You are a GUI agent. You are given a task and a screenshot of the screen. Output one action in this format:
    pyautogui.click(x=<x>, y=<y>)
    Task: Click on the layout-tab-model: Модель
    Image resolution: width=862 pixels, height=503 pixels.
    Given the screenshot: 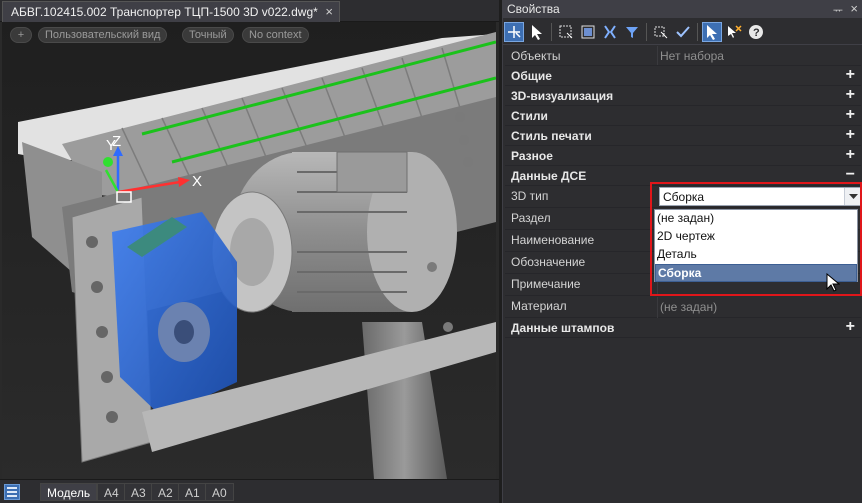 What is the action you would take?
    pyautogui.click(x=69, y=492)
    